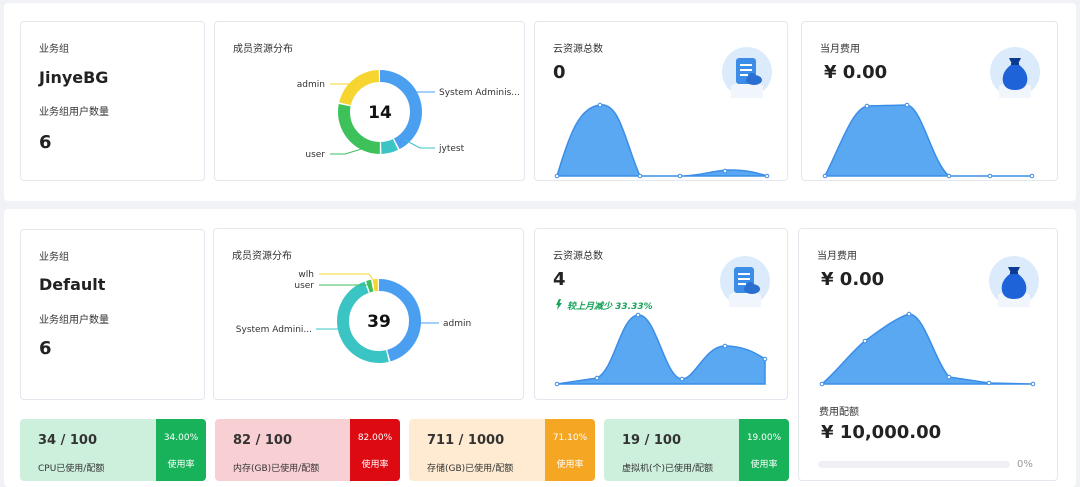 This screenshot has width=1080, height=487. I want to click on resources-card: 云资源总数 4 较上月减少 33.33%, so click(661, 314).